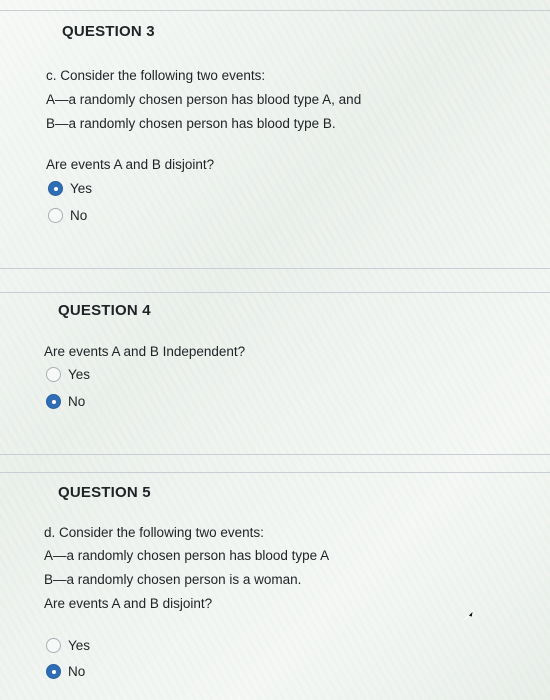  I want to click on question-5-line-1: d. Consider the following two events:, so click(154, 532).